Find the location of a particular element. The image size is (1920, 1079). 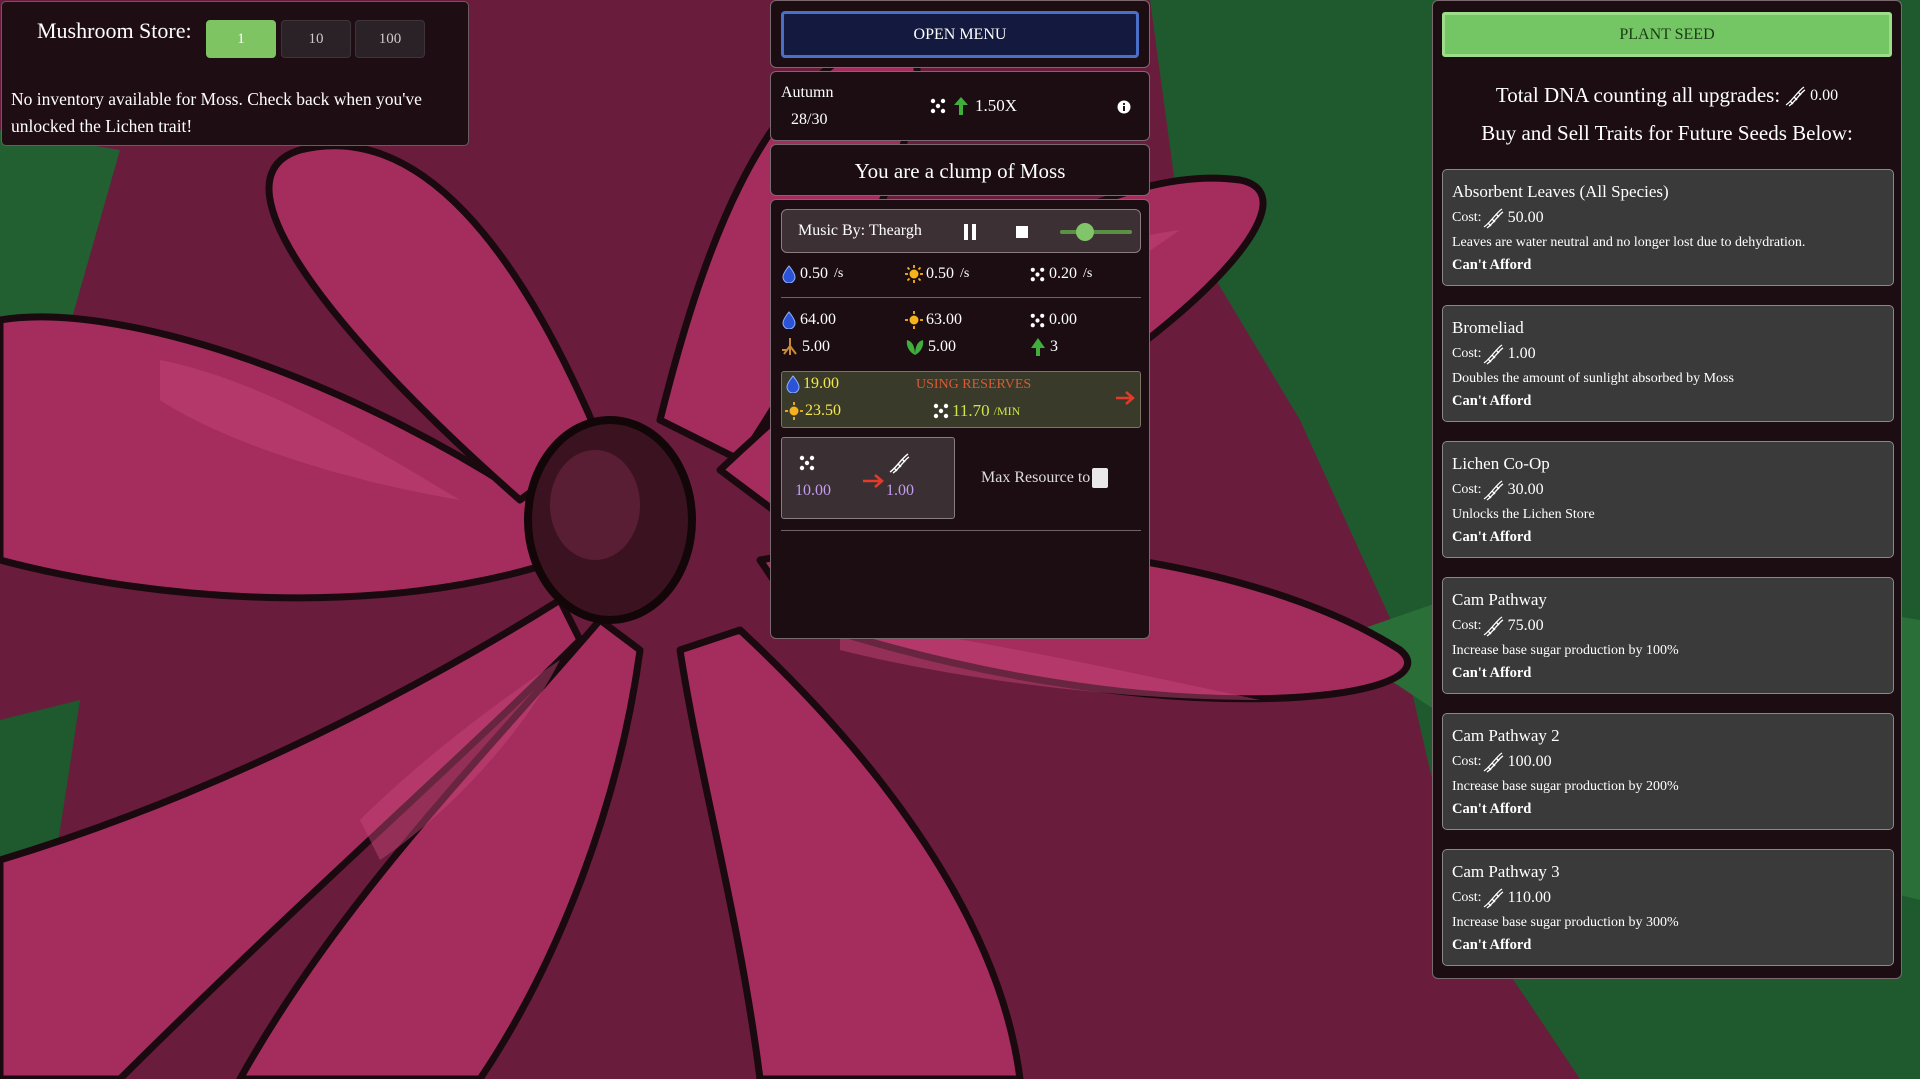

total-dna-display: Total DNA counting all upgrades: 0.00 is located at coordinates (1667, 95).